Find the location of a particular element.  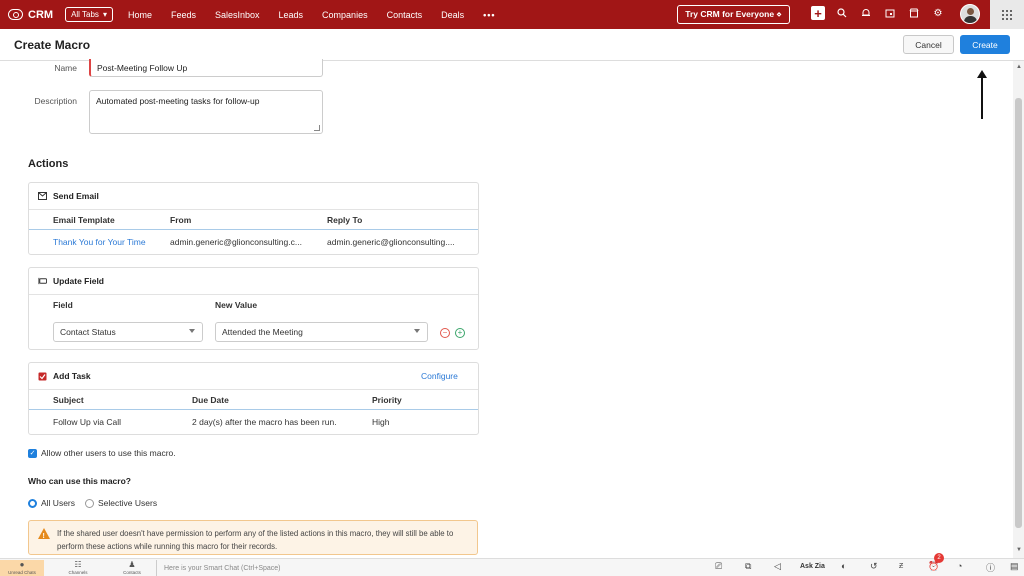

notification-bell-icon is located at coordinates (866, 13).